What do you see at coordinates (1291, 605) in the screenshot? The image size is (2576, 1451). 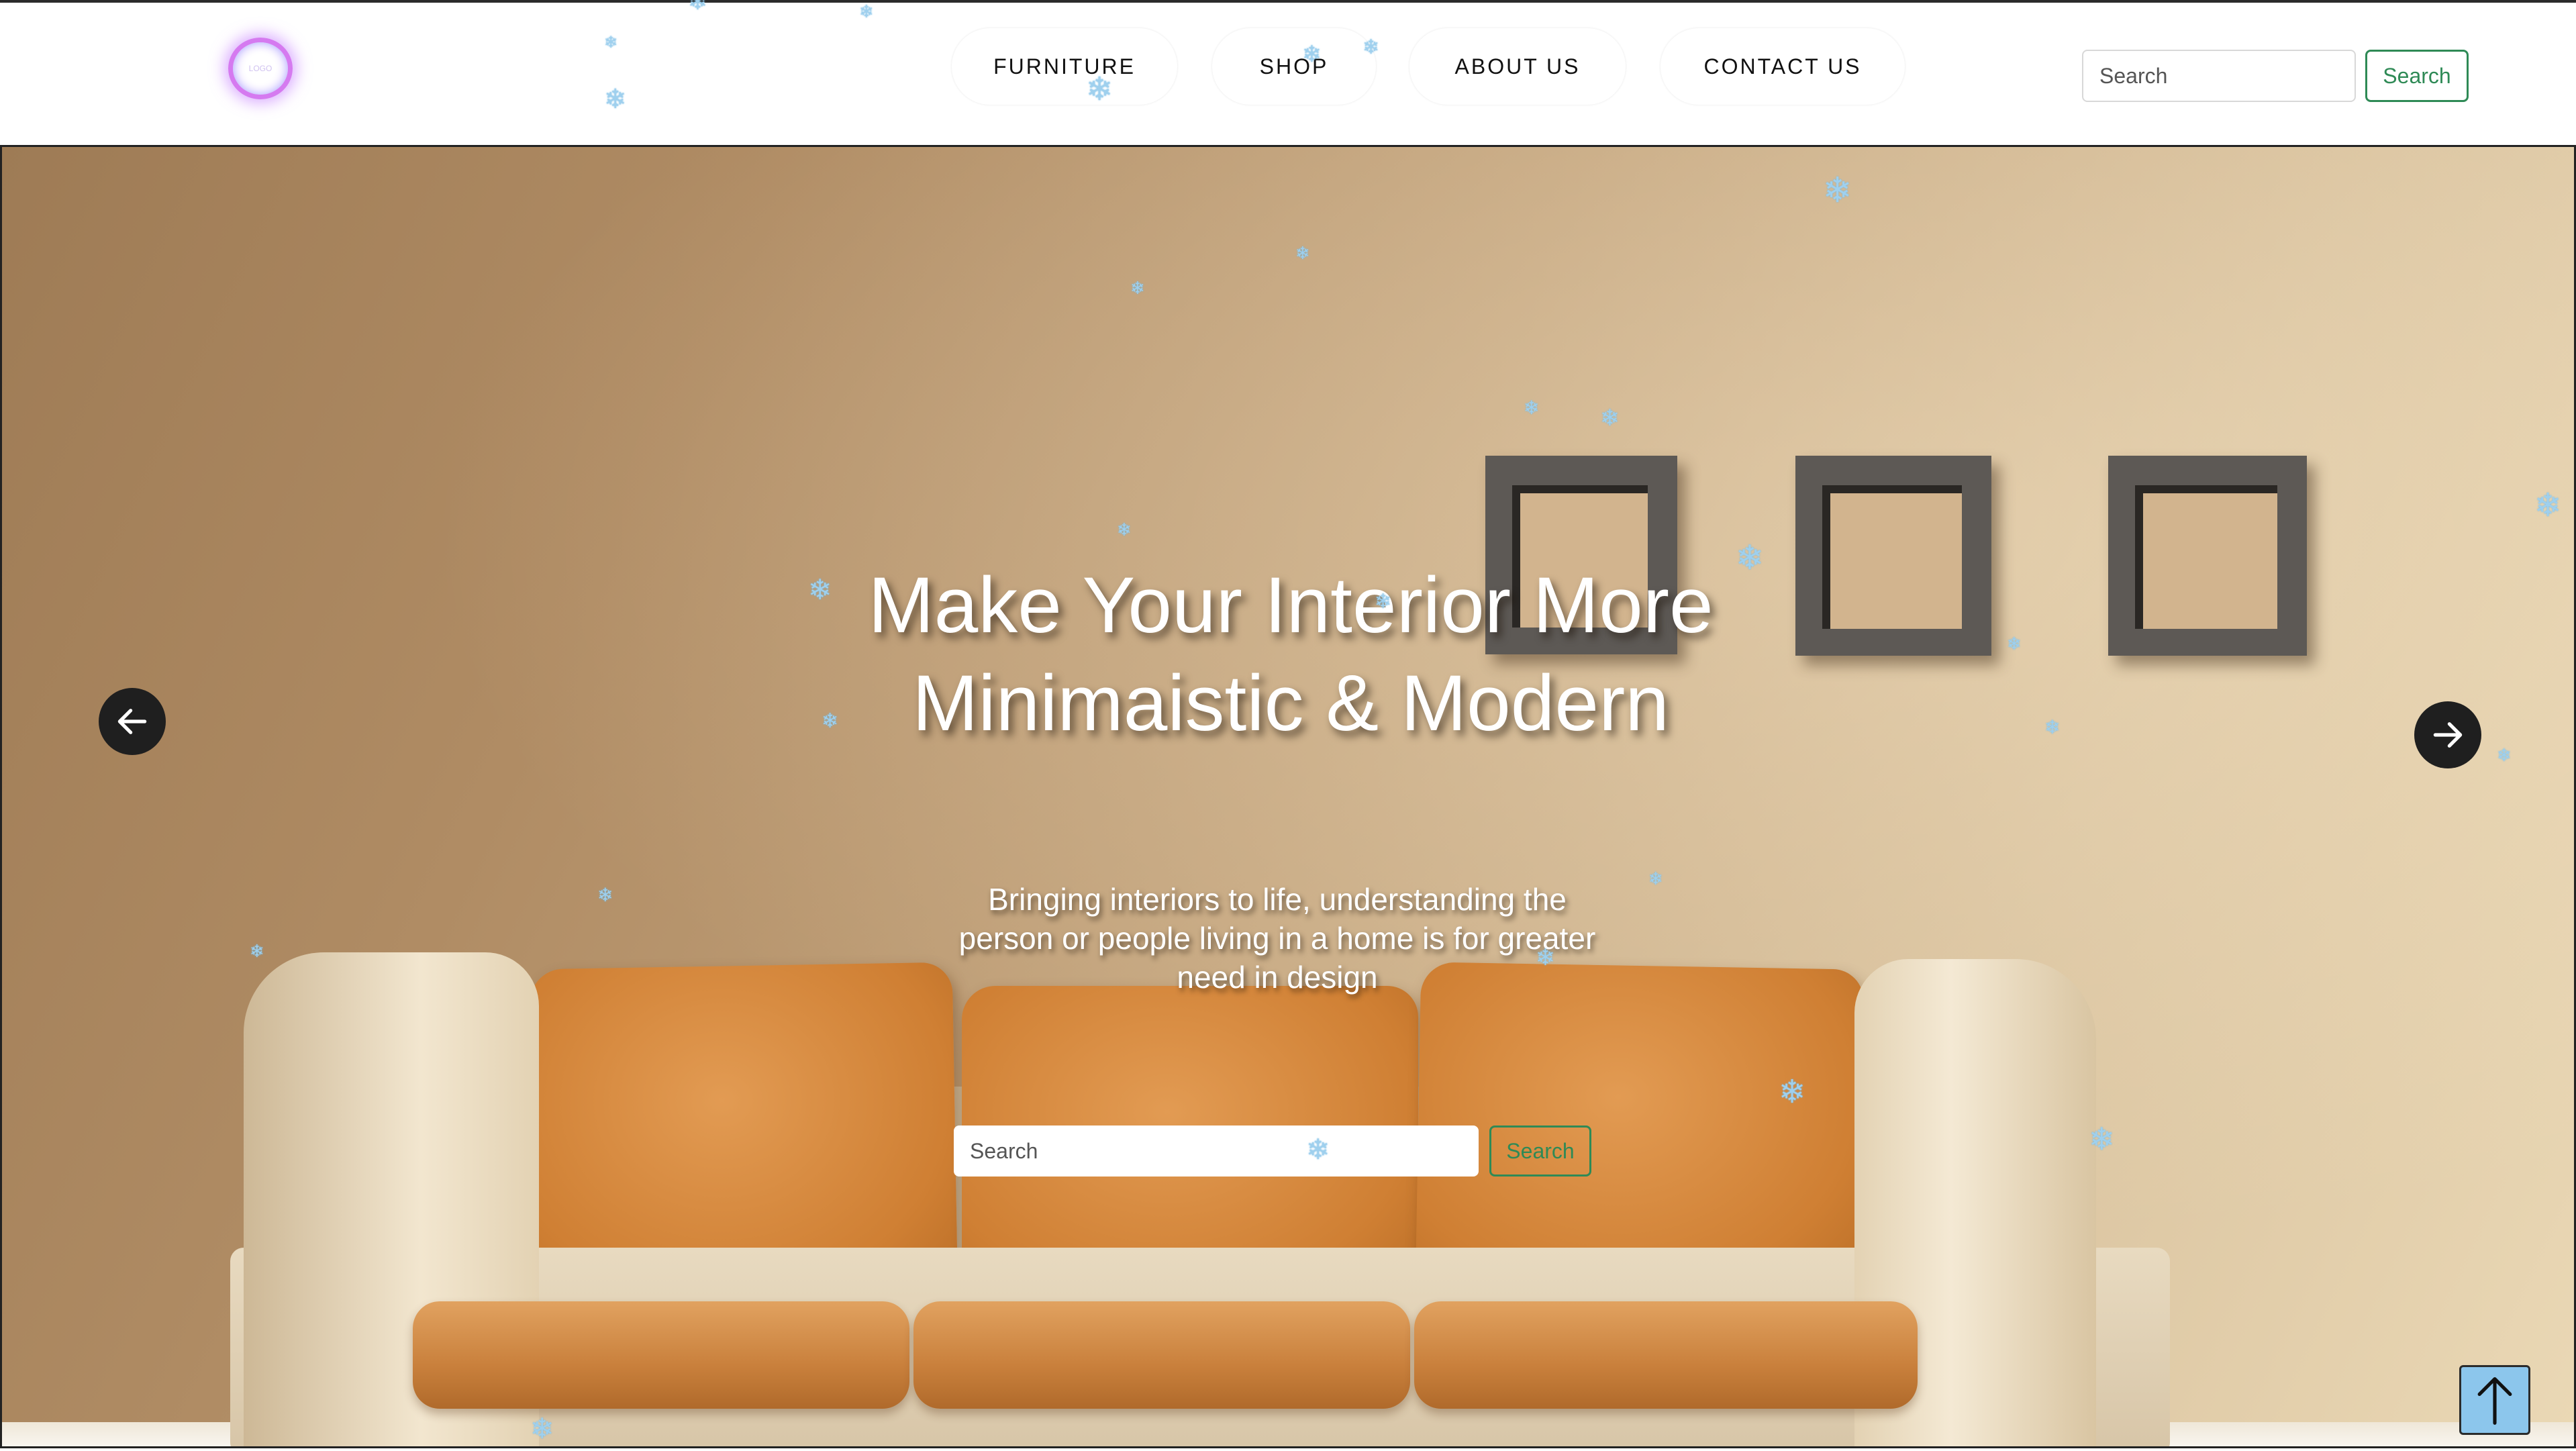 I see `hero-title-line: Make Your Interior More` at bounding box center [1291, 605].